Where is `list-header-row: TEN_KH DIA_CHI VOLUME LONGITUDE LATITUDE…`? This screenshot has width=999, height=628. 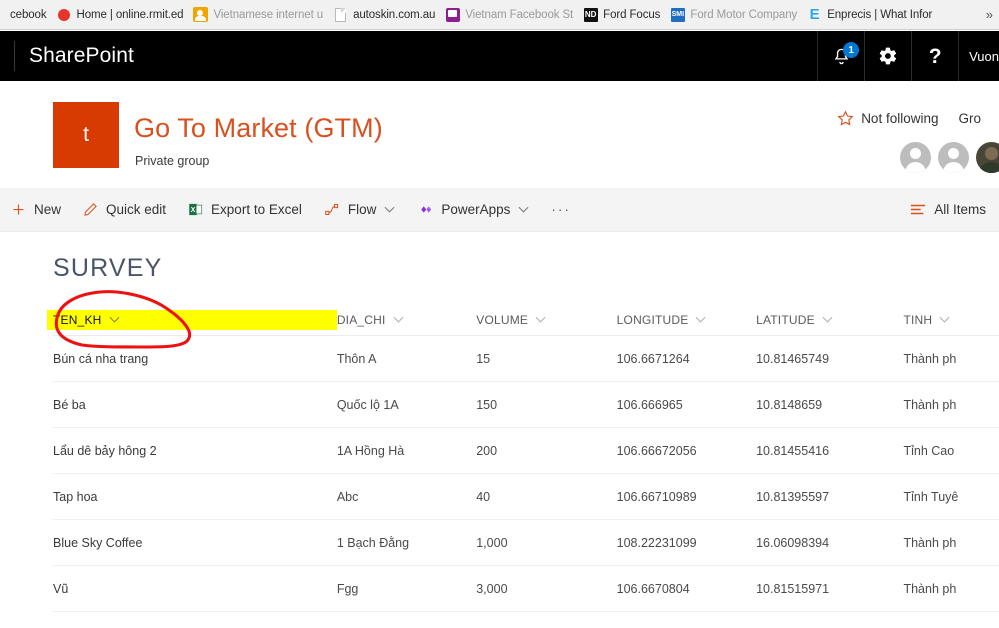 list-header-row: TEN_KH DIA_CHI VOLUME LONGITUDE LATITUDE… is located at coordinates (523, 320).